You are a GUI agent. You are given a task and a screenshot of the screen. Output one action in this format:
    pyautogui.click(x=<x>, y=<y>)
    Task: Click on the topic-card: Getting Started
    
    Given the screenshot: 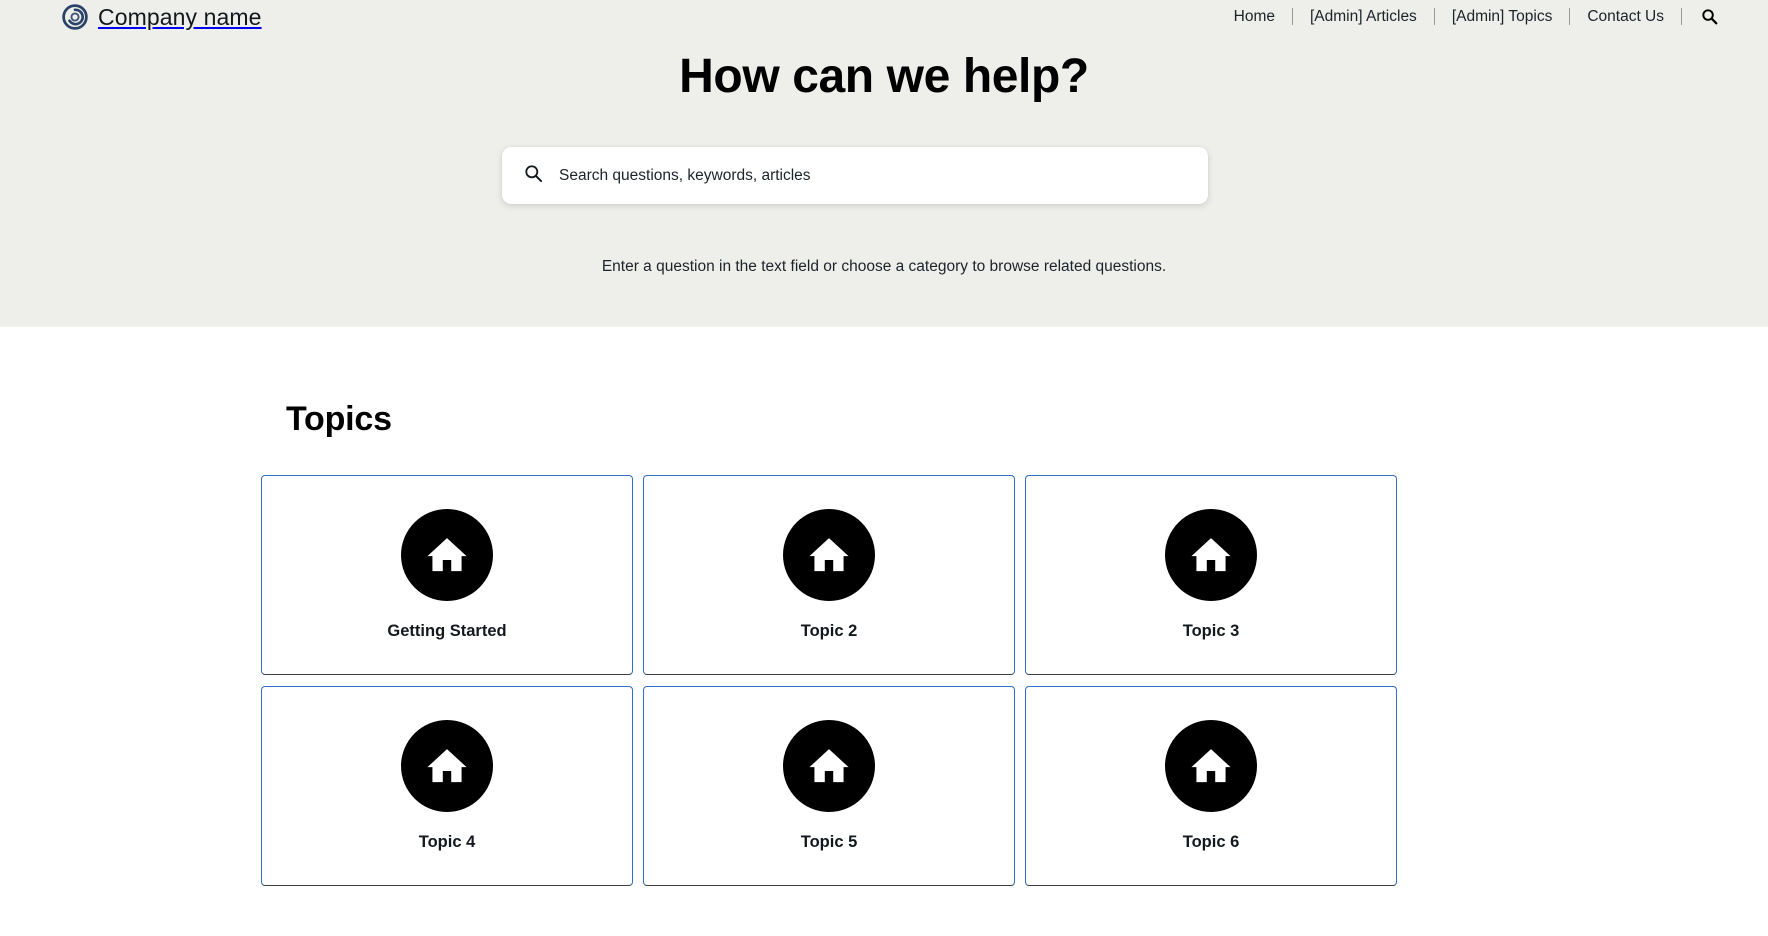 What is the action you would take?
    pyautogui.click(x=447, y=575)
    